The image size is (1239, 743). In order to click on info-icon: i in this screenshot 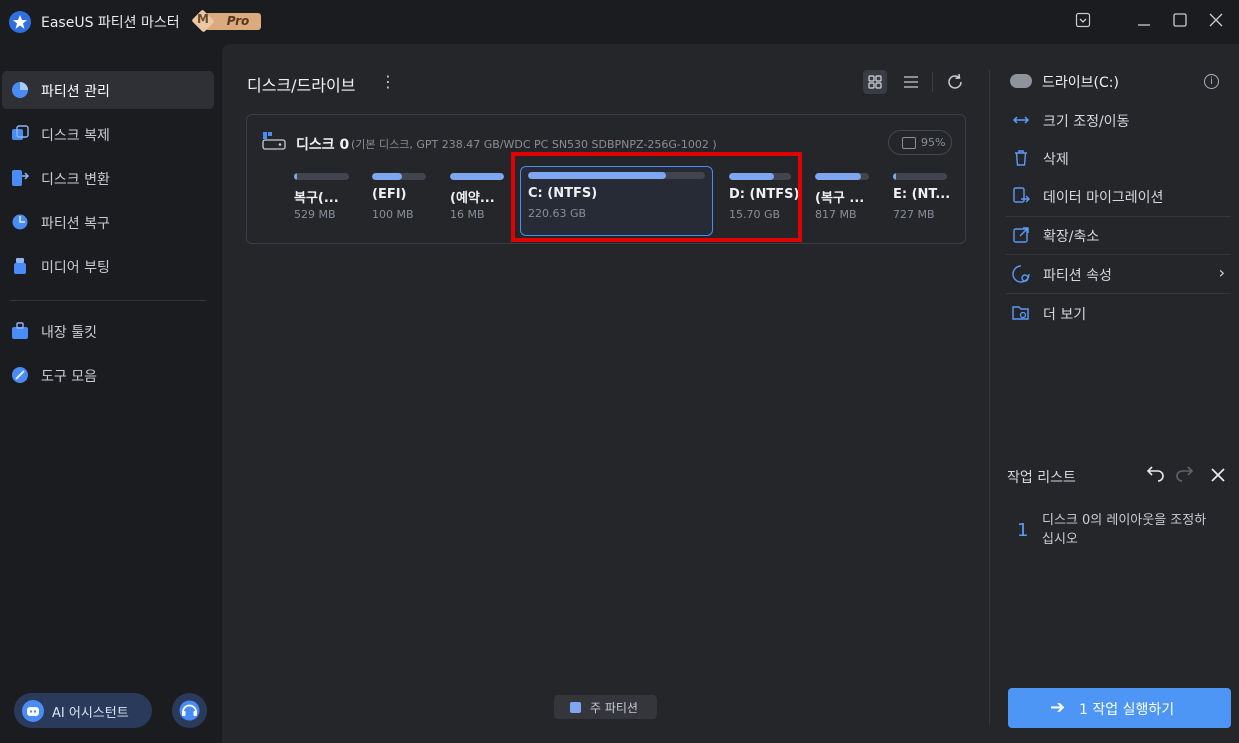, I will do `click(1211, 81)`.